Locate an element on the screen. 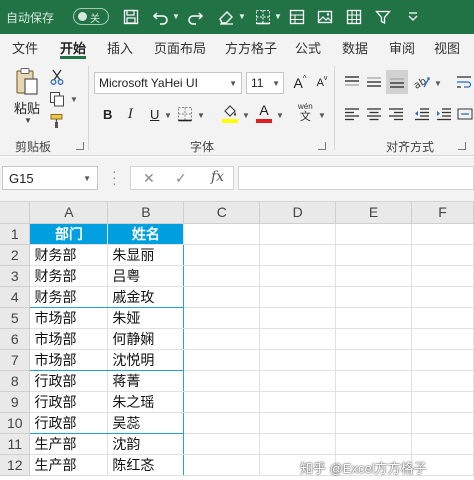  cell-name: 沈悦明 is located at coordinates (146, 360).